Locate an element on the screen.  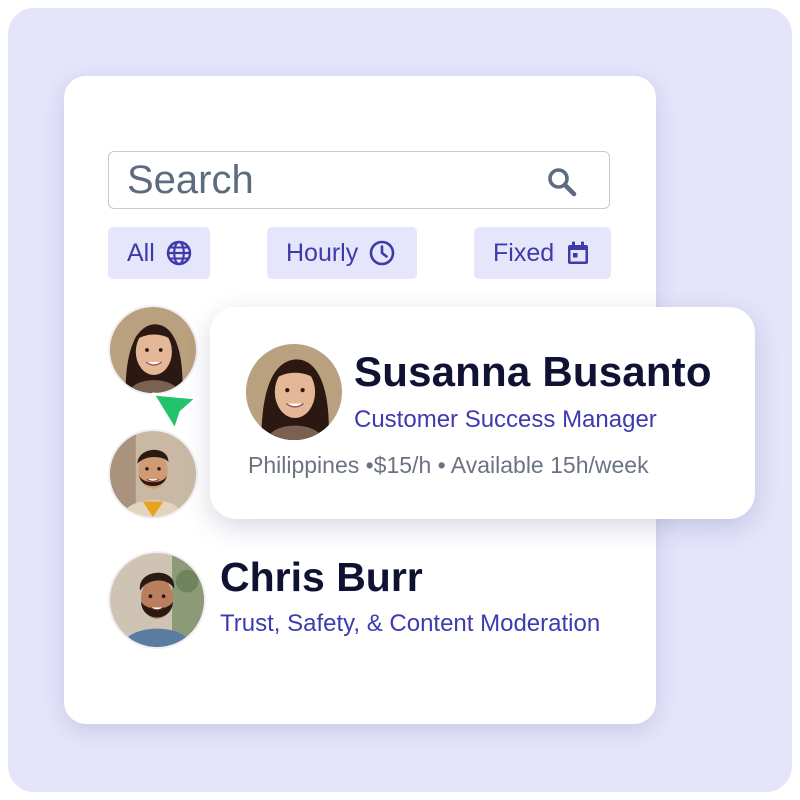
filter-hourly-button: Hourly is located at coordinates (342, 253).